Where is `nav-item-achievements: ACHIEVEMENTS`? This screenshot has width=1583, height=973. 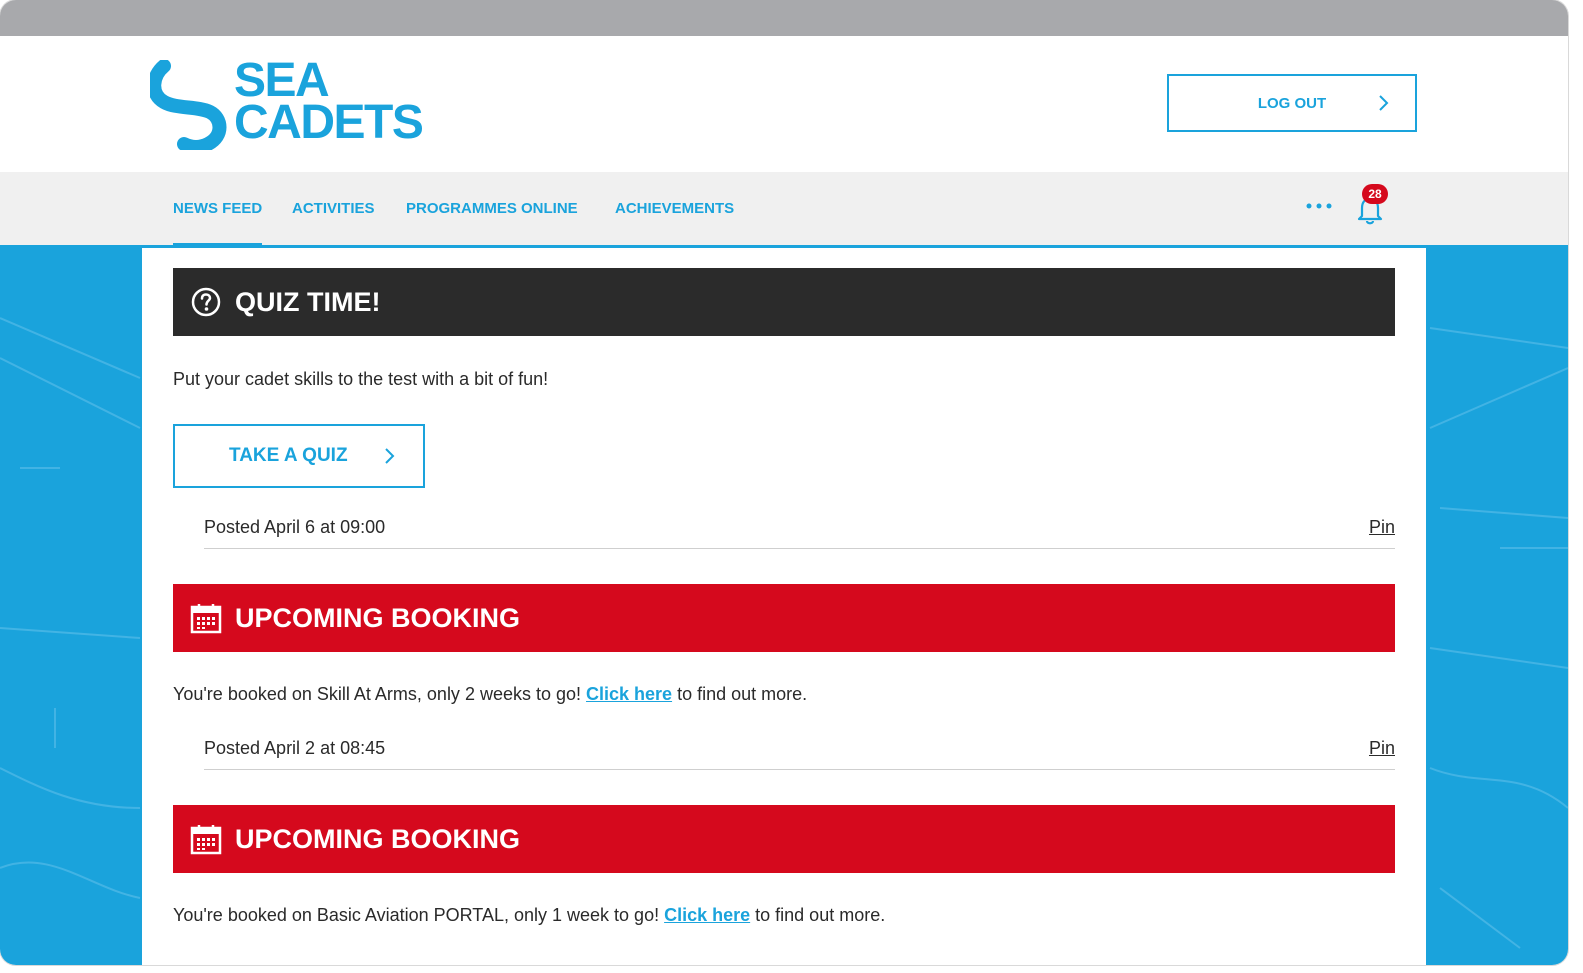
nav-item-achievements: ACHIEVEMENTS is located at coordinates (674, 208).